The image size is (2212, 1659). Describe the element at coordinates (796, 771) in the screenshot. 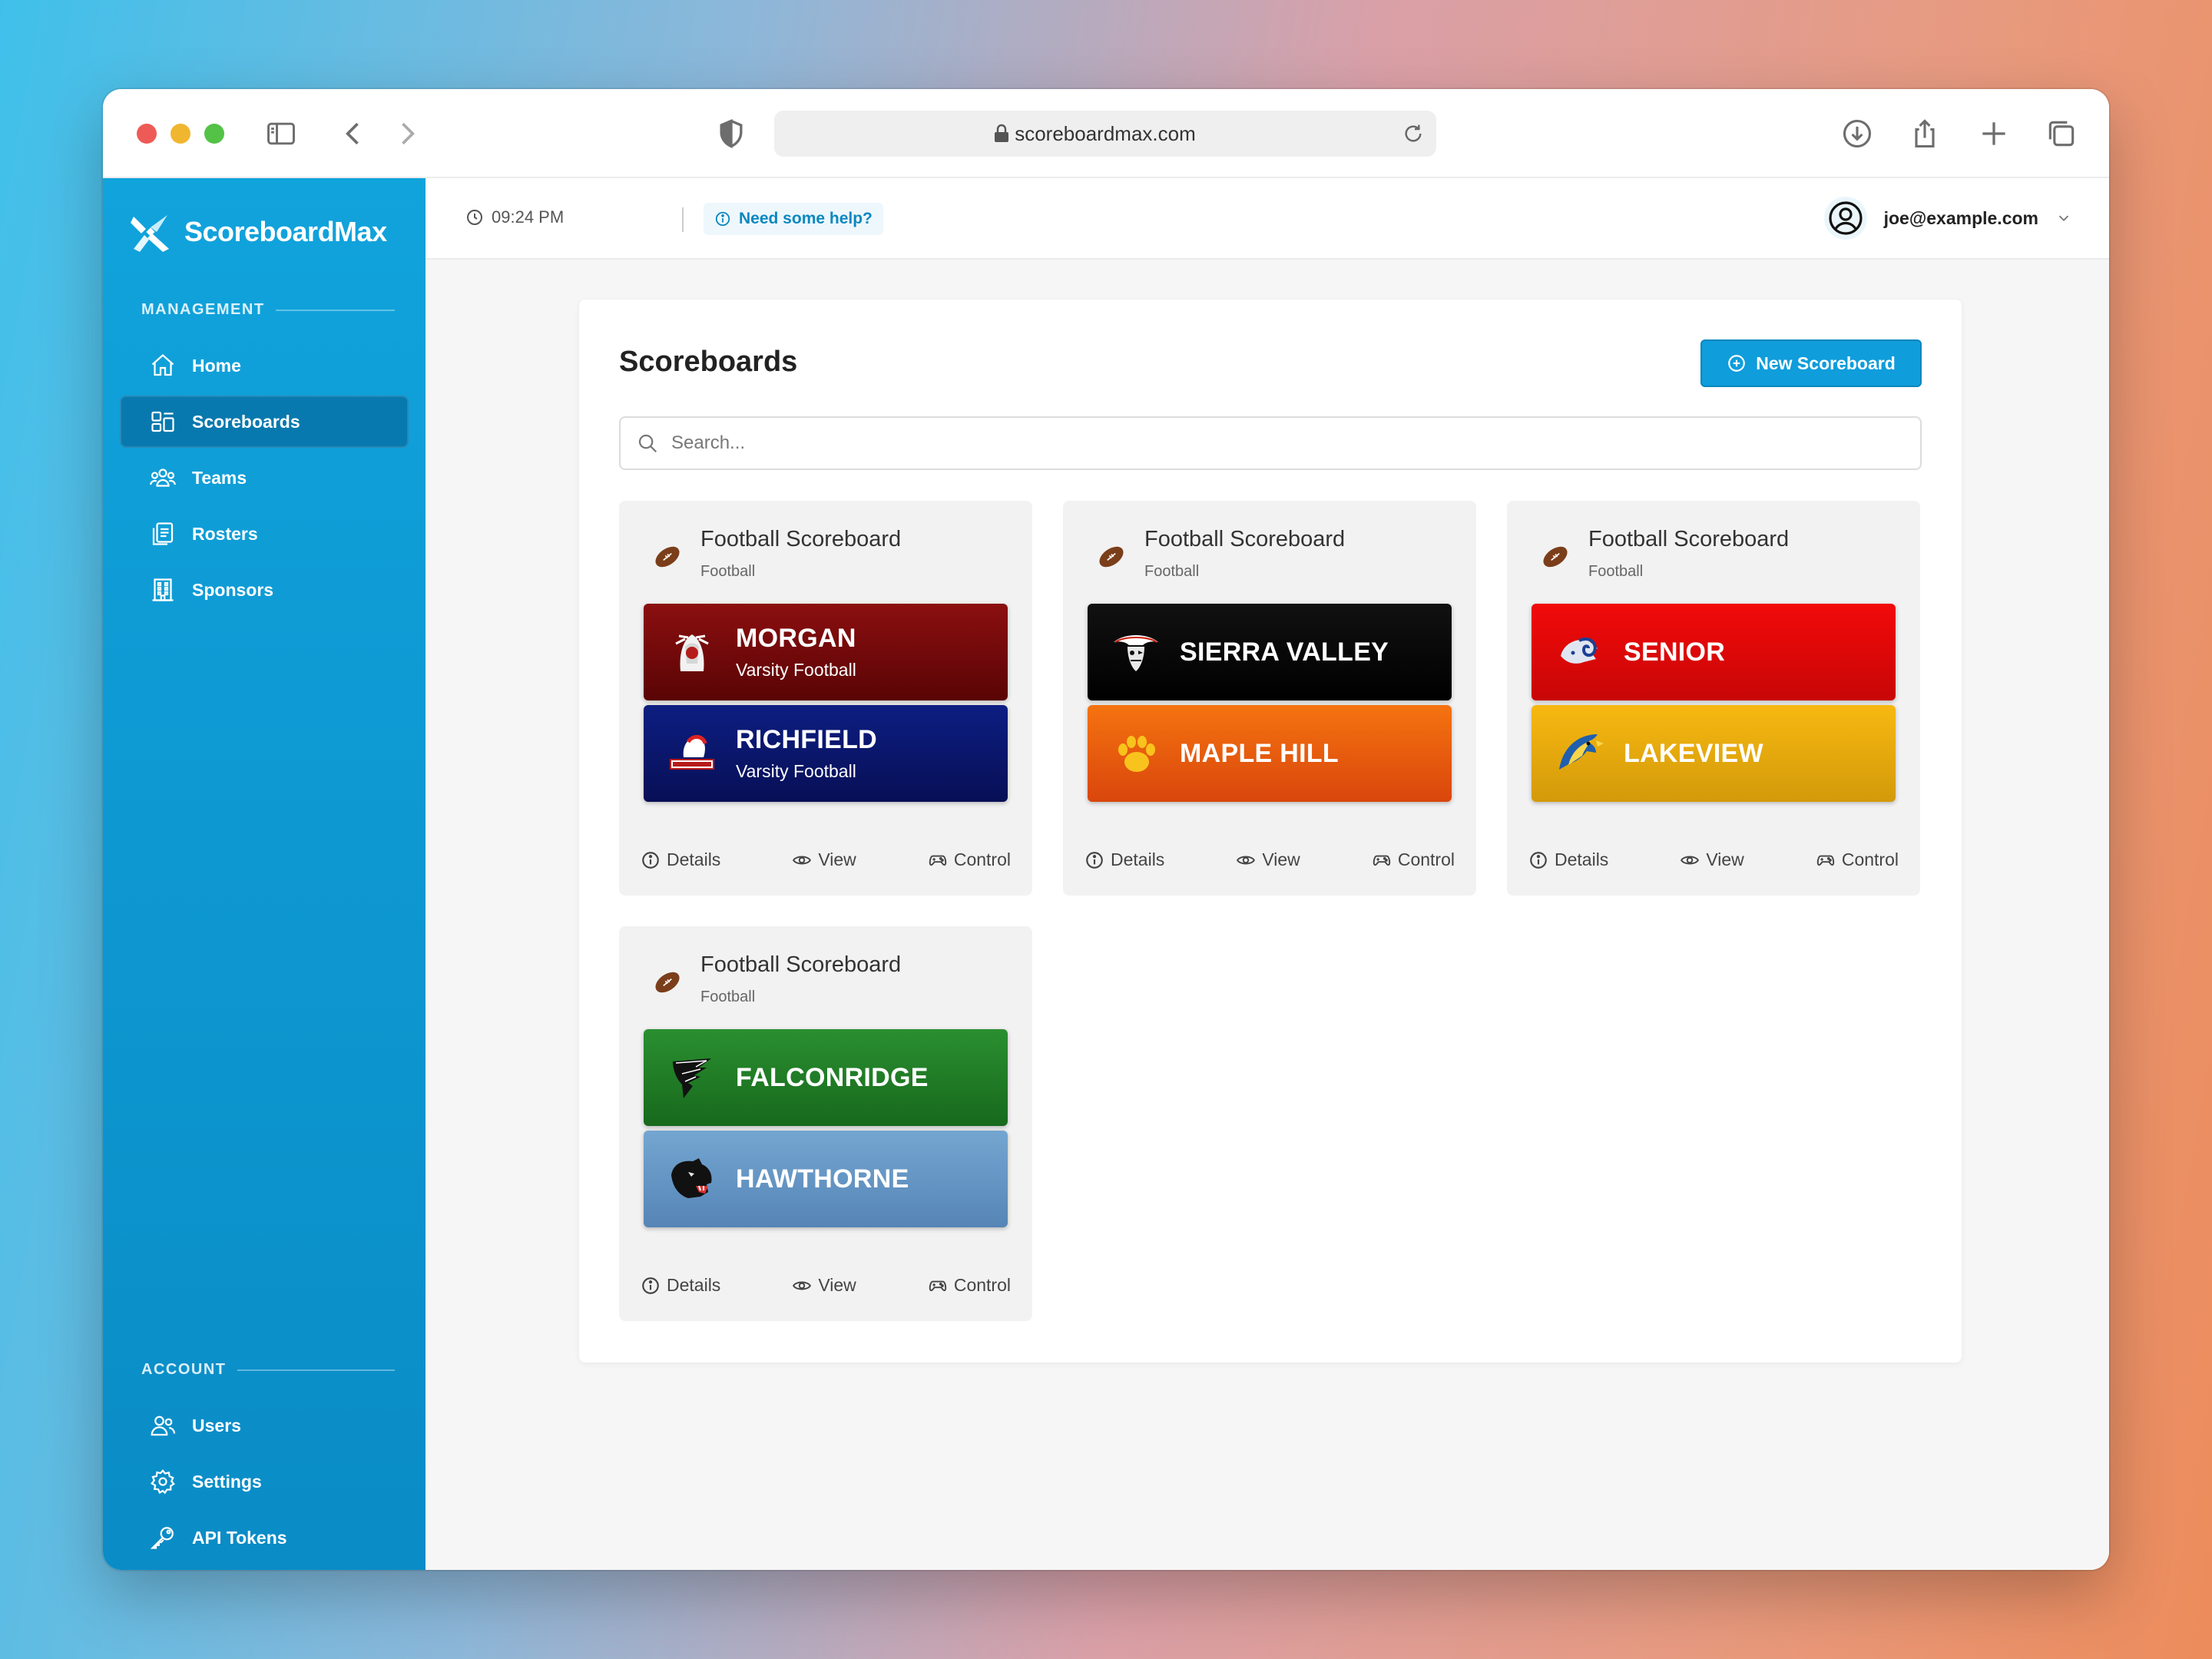

I see `team-subtitle: Varsity Football` at that location.